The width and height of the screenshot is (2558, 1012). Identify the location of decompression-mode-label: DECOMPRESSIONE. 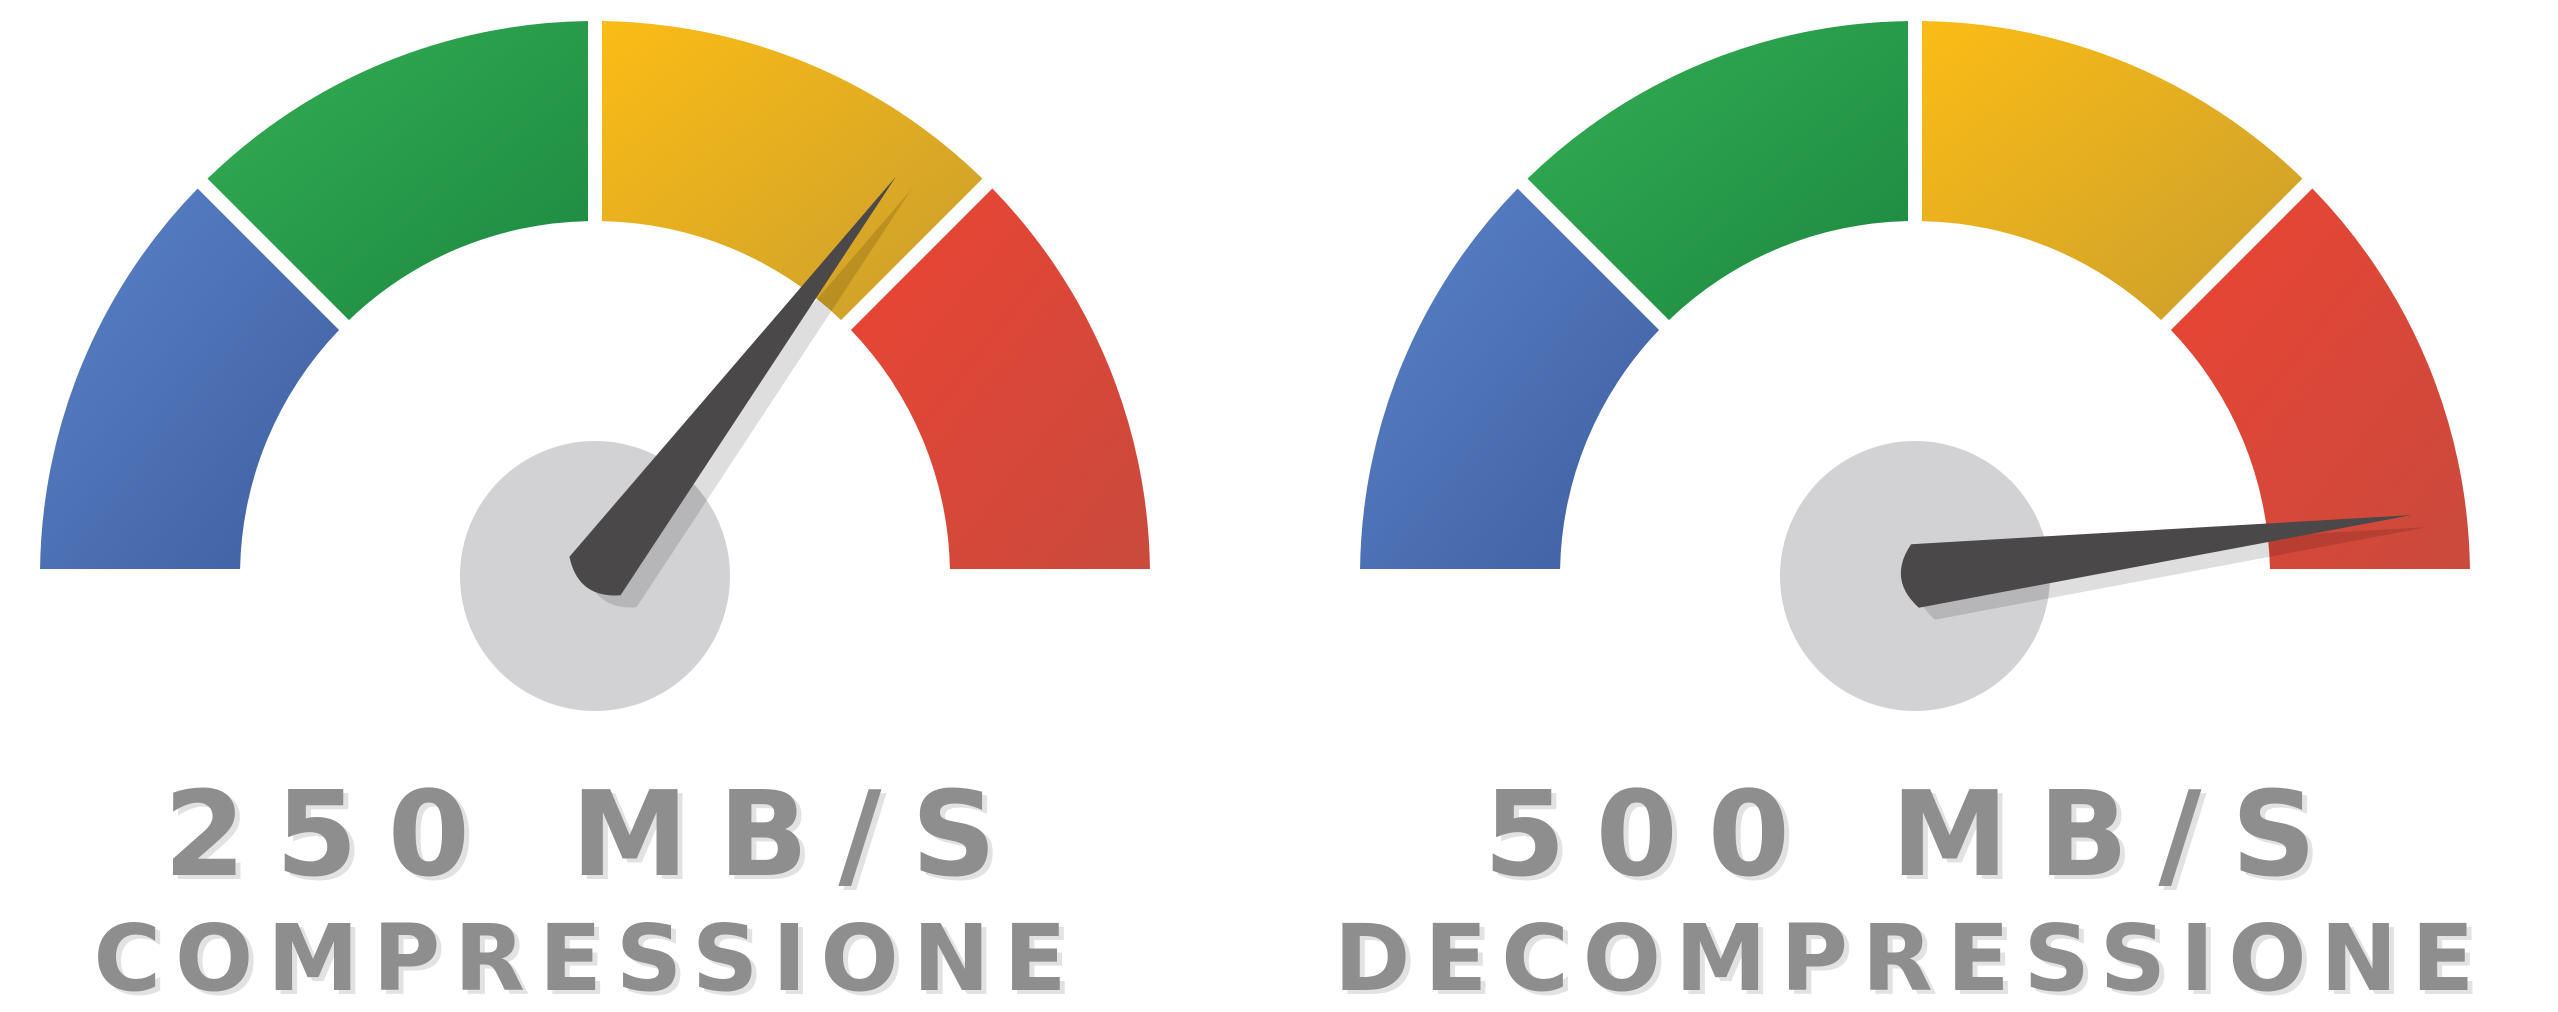
(1911, 958).